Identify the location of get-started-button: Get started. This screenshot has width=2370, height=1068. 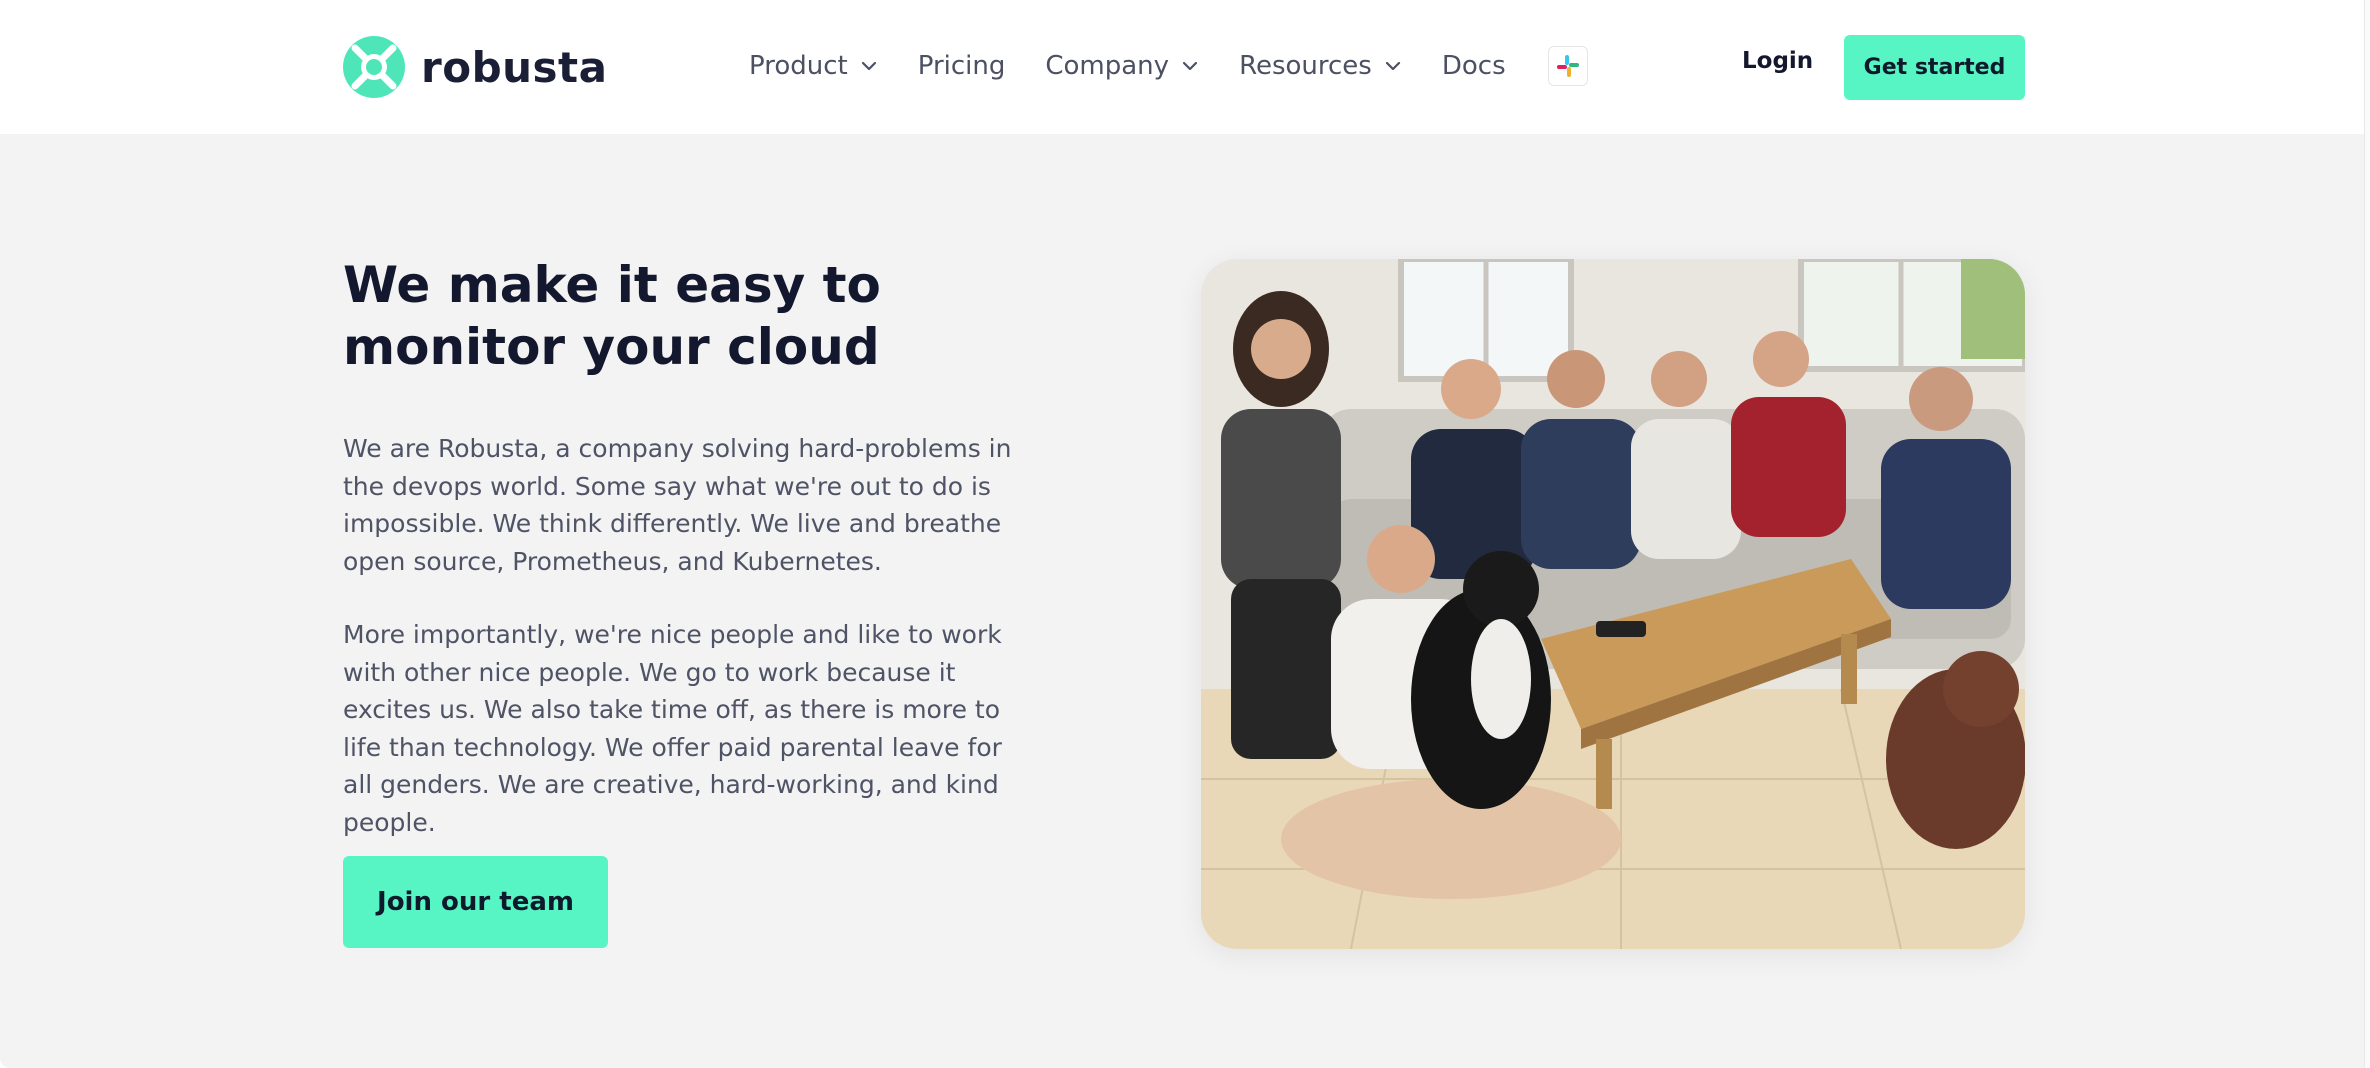
(1934, 67).